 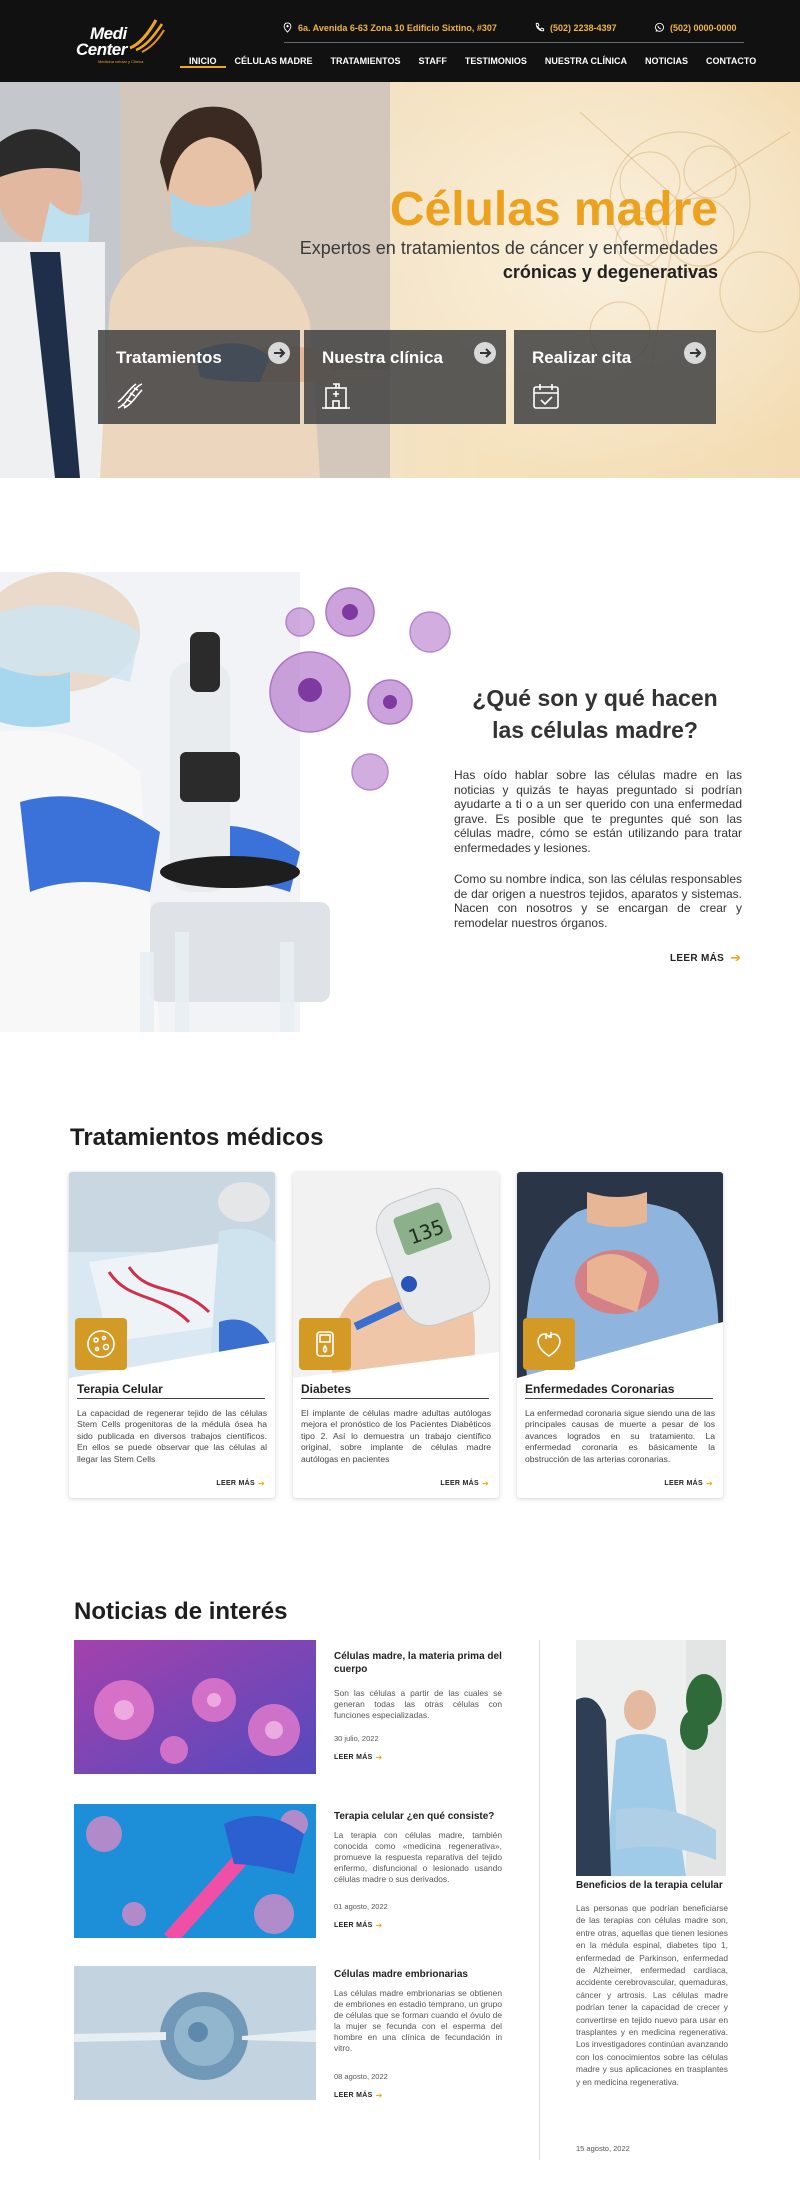 What do you see at coordinates (361, 2076) in the screenshot?
I see `news-item-date: 08 agosto, 2022` at bounding box center [361, 2076].